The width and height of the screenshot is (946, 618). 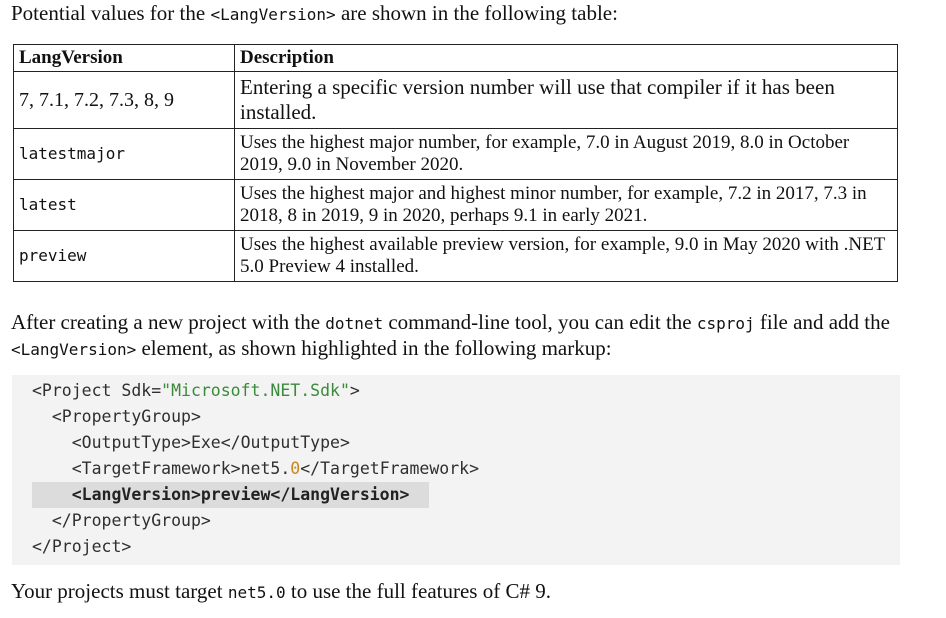 What do you see at coordinates (256, 592) in the screenshot?
I see `inline-code-net5: net5.0` at bounding box center [256, 592].